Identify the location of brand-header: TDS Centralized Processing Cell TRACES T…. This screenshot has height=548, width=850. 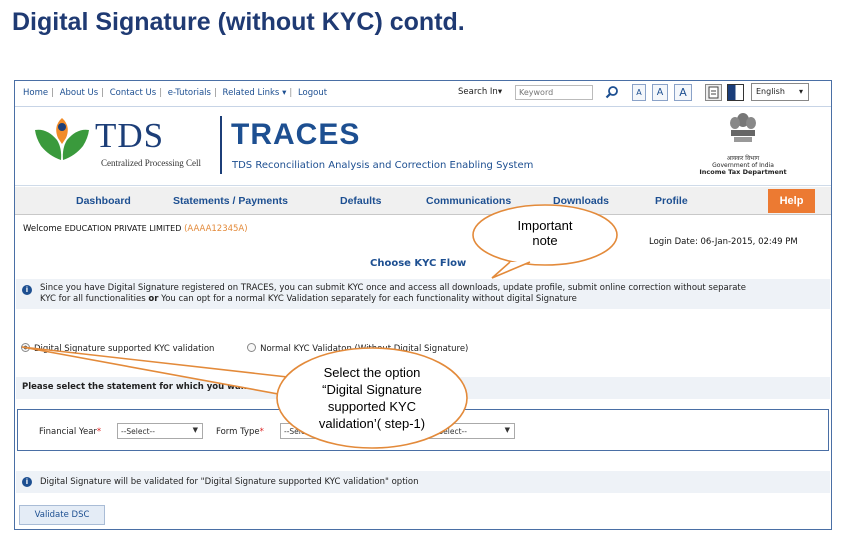
(423, 147).